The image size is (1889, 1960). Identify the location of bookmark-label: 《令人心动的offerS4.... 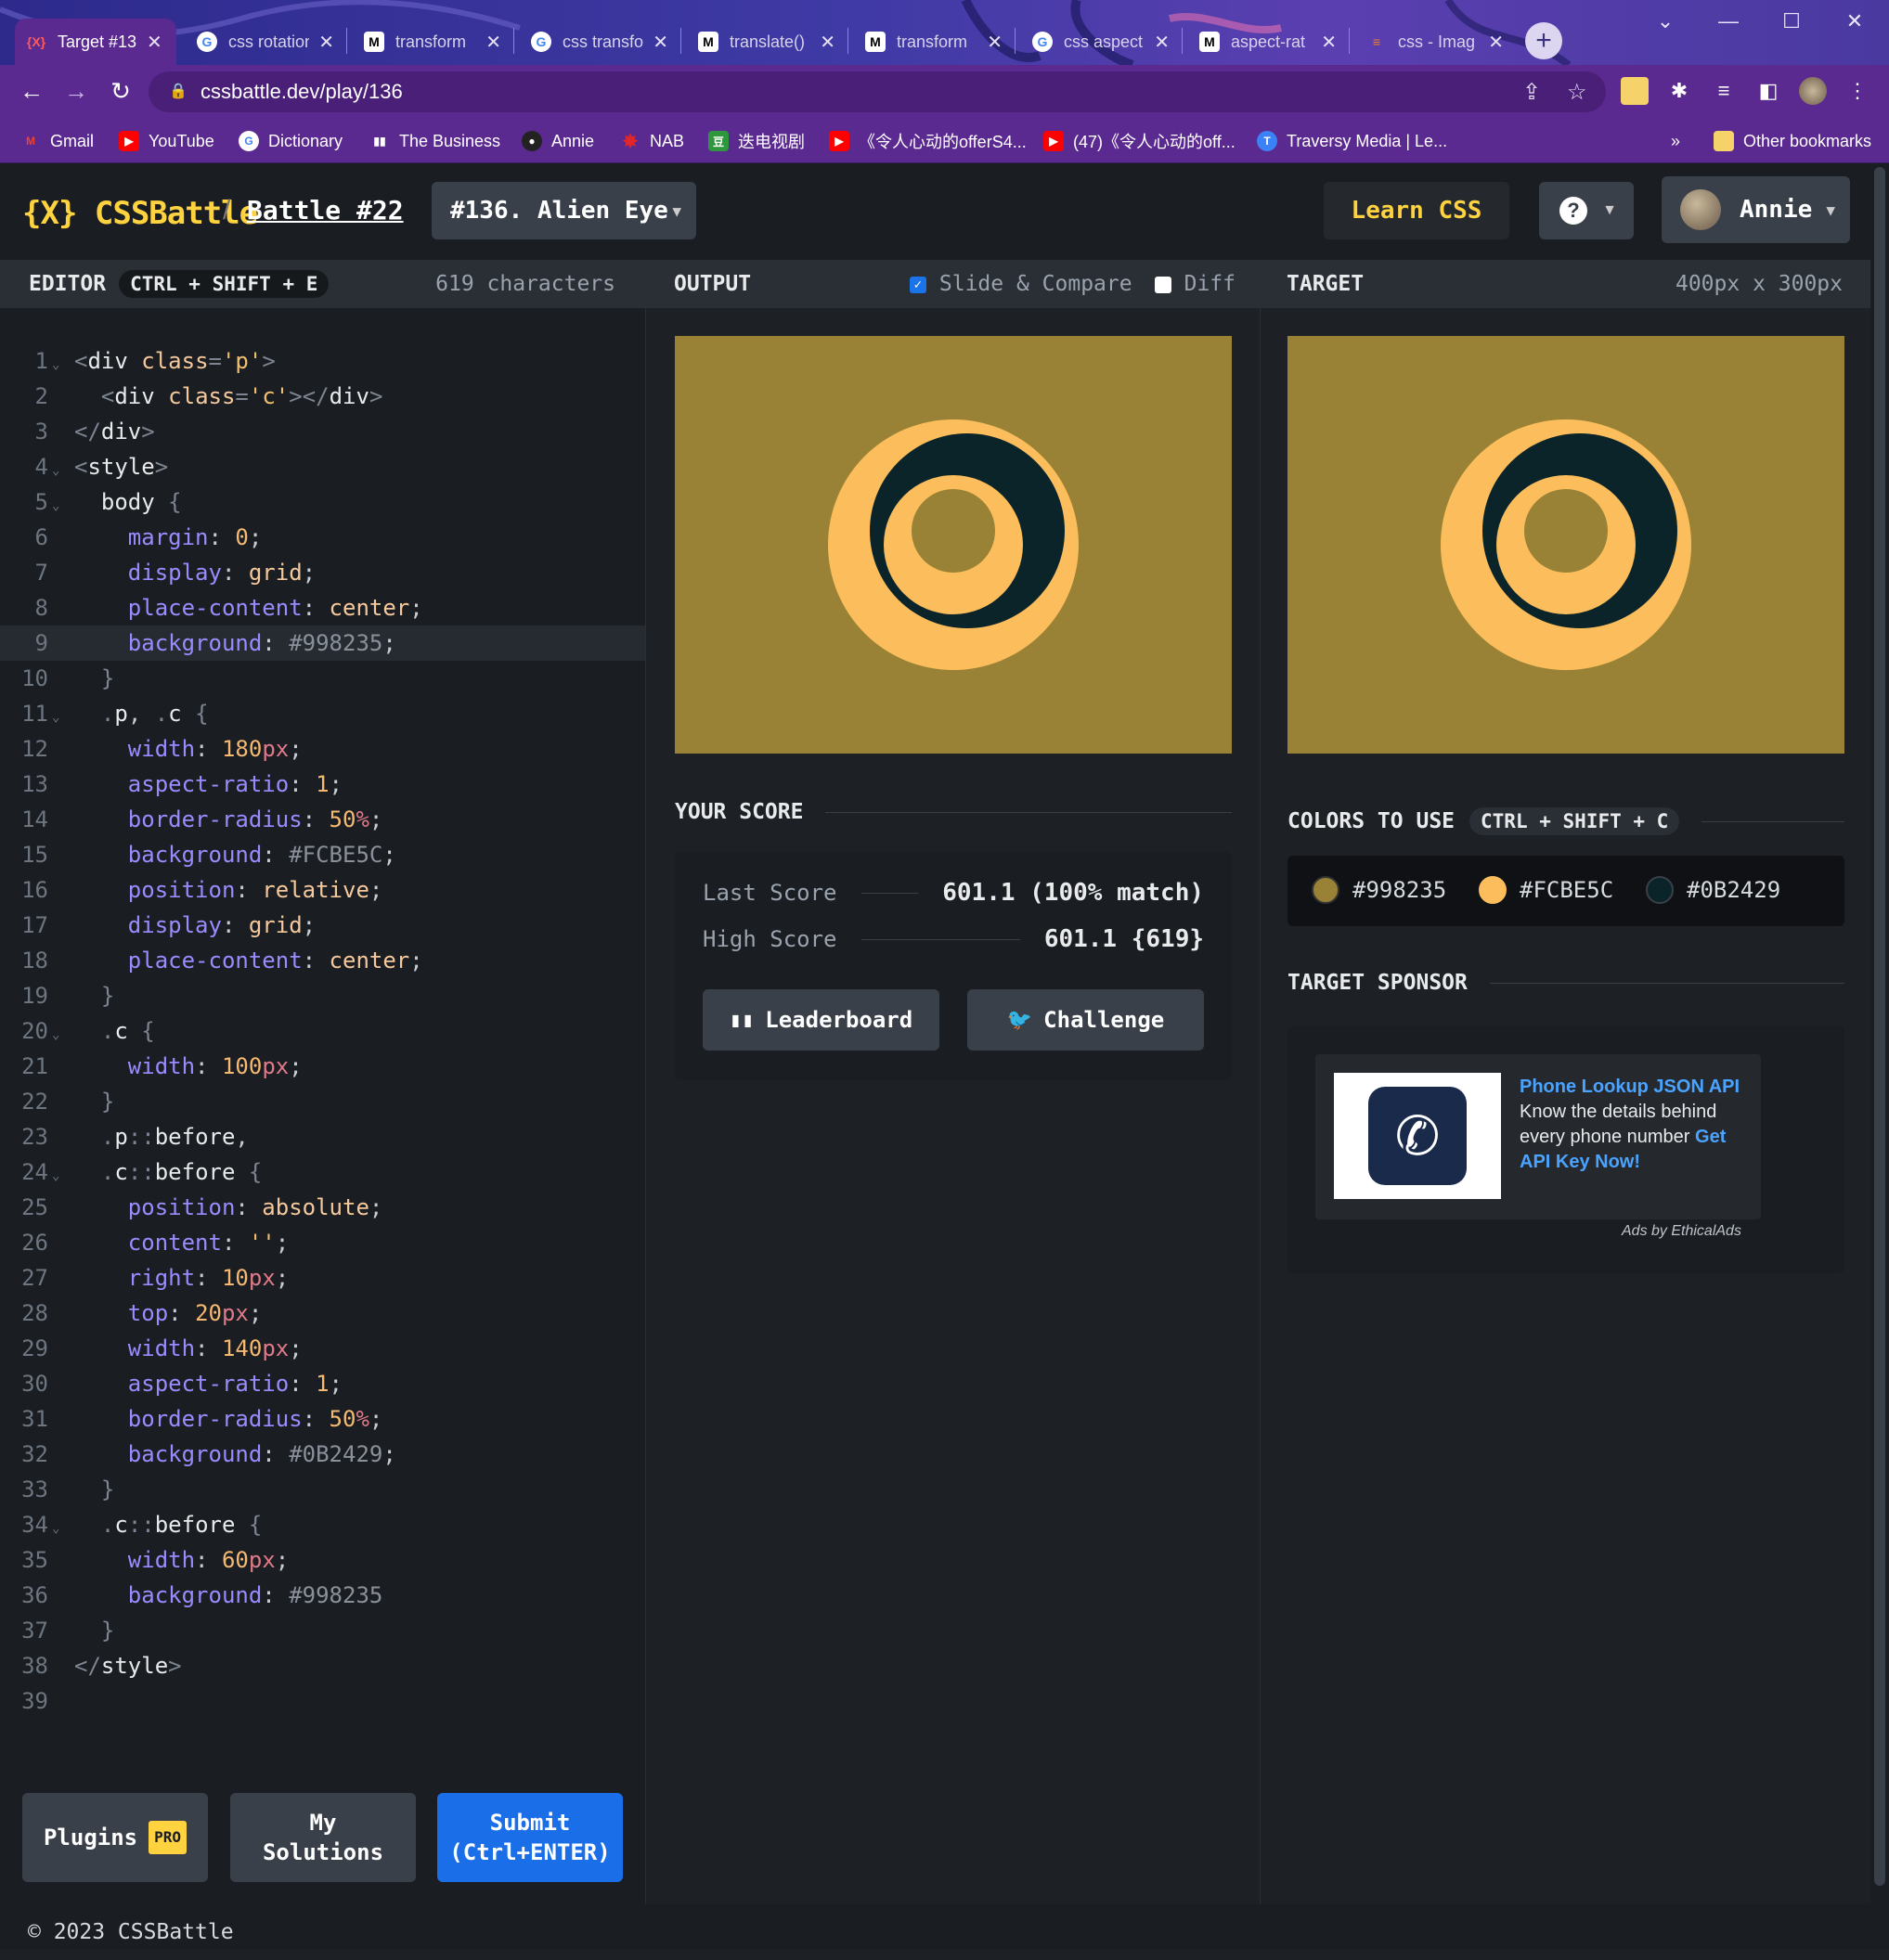
(943, 142).